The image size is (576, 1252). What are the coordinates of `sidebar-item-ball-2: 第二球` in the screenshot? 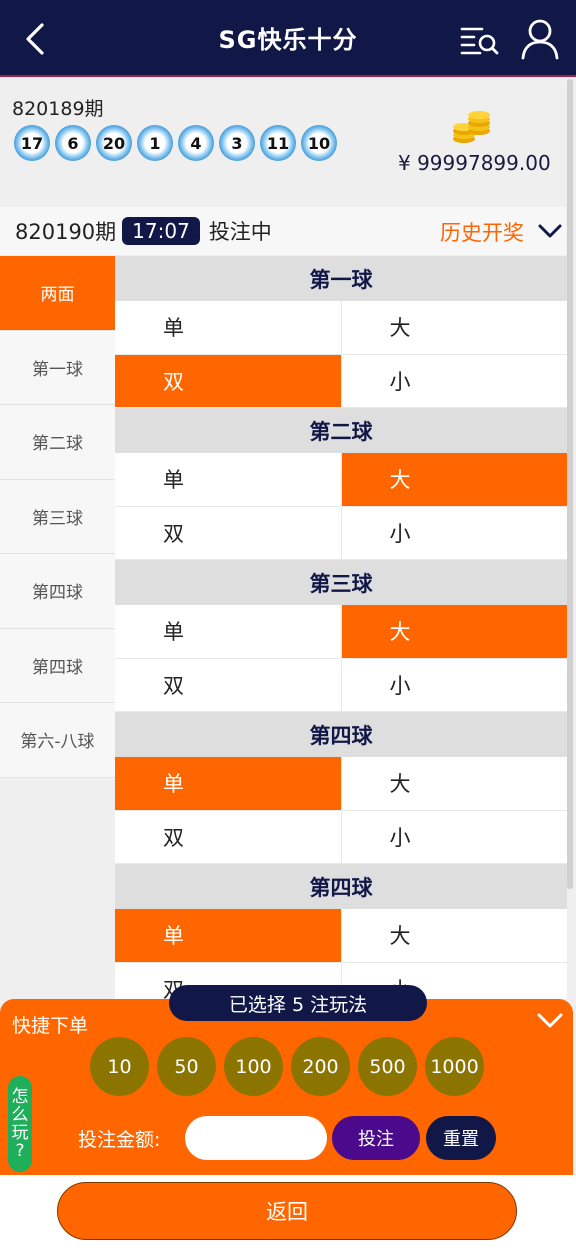 It's located at (57, 442).